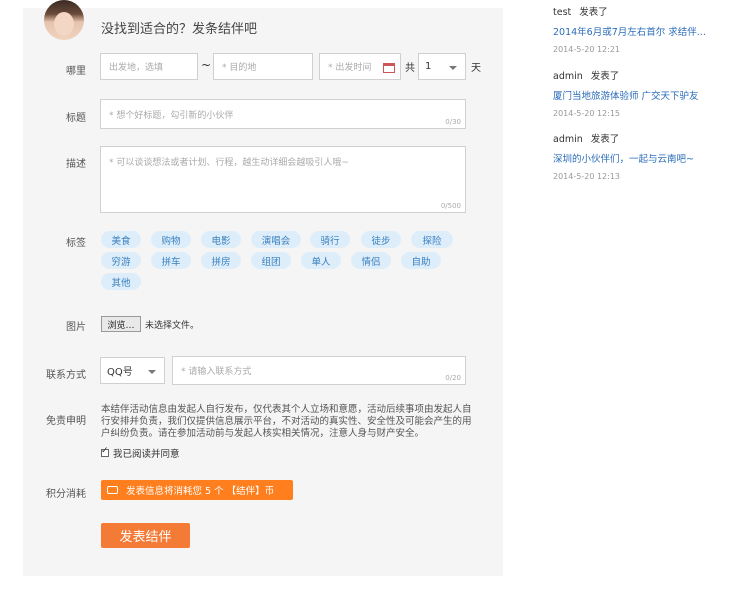 This screenshot has height=597, width=750. Describe the element at coordinates (66, 375) in the screenshot. I see `contact-label: 联系方式` at that location.